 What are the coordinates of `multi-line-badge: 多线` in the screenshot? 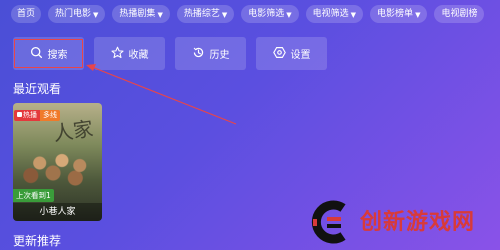 It's located at (50, 115).